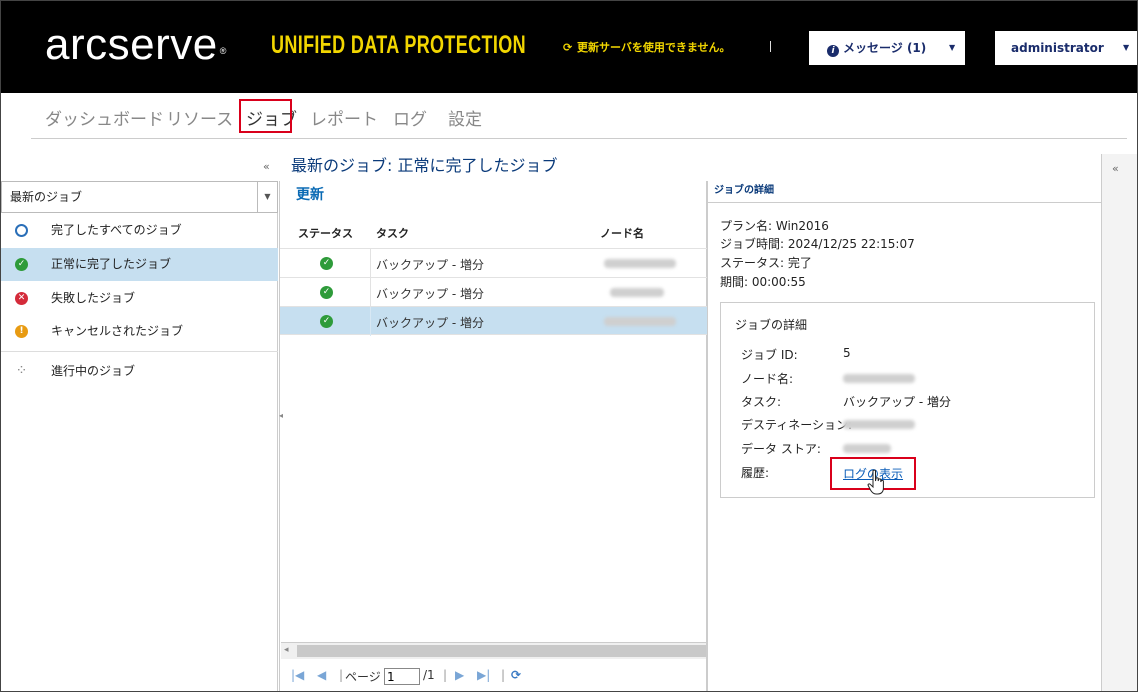 The image size is (1138, 692). Describe the element at coordinates (286, 650) in the screenshot. I see `scroll-left-icon: ◂` at that location.